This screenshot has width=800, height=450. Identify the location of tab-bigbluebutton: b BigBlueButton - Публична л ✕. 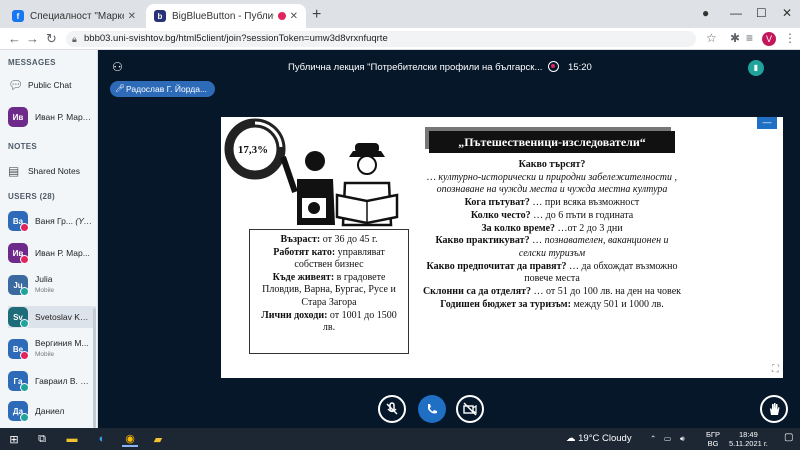
(226, 16).